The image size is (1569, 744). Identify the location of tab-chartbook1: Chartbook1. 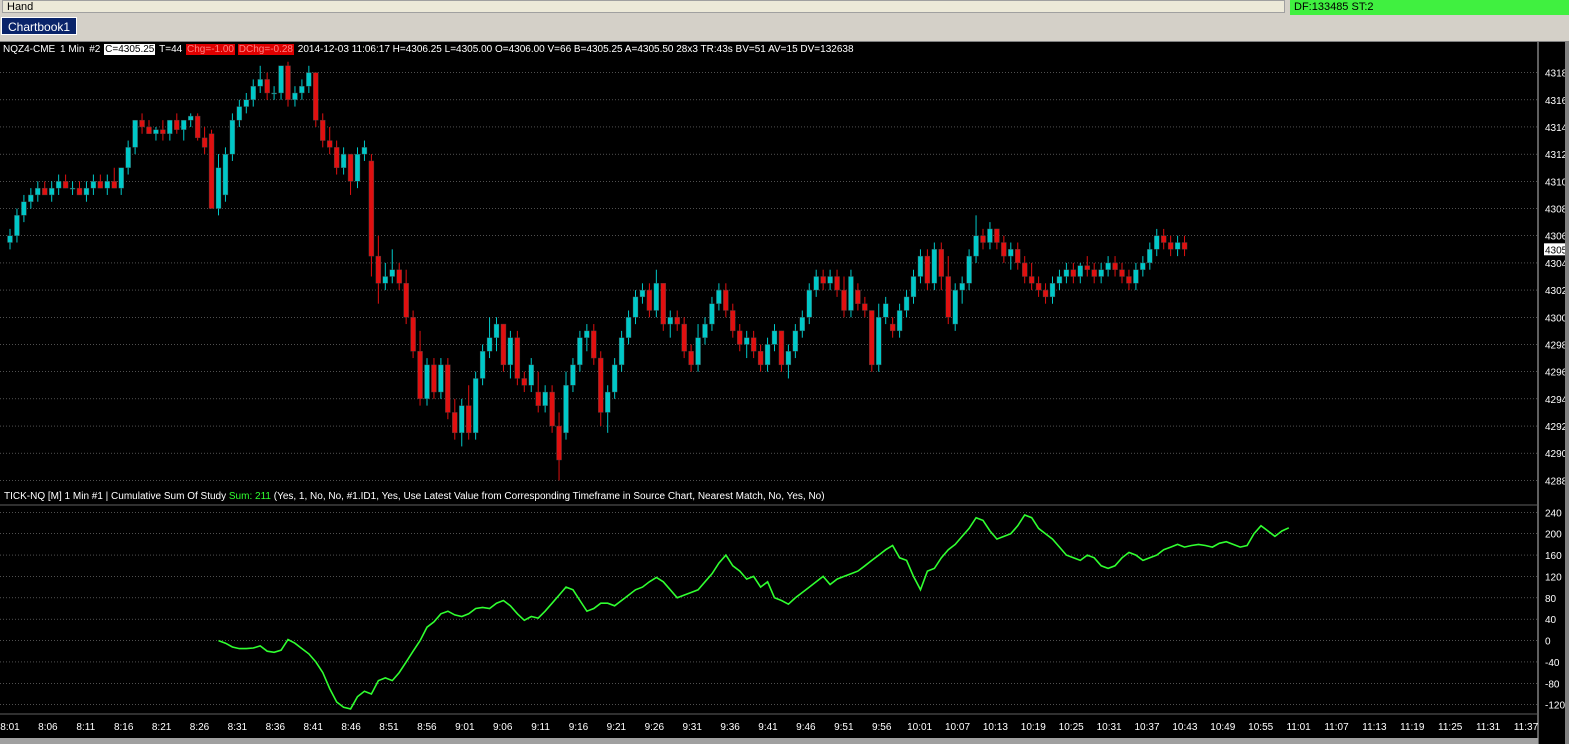
(39, 26).